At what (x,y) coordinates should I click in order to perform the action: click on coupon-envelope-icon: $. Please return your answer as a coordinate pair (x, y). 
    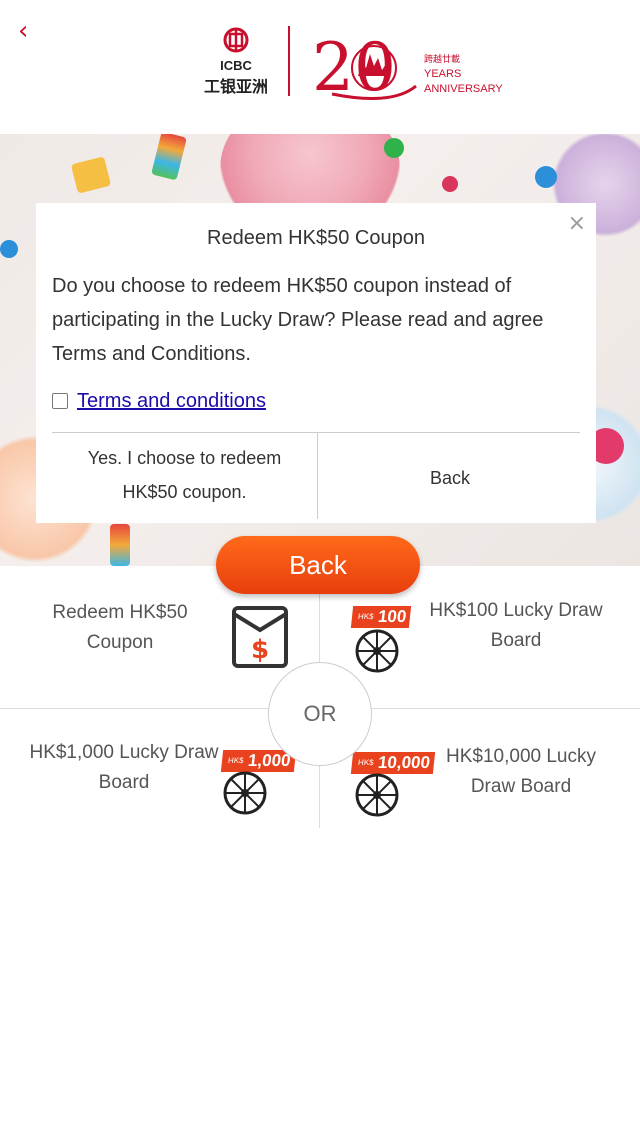
    Looking at the image, I should click on (260, 637).